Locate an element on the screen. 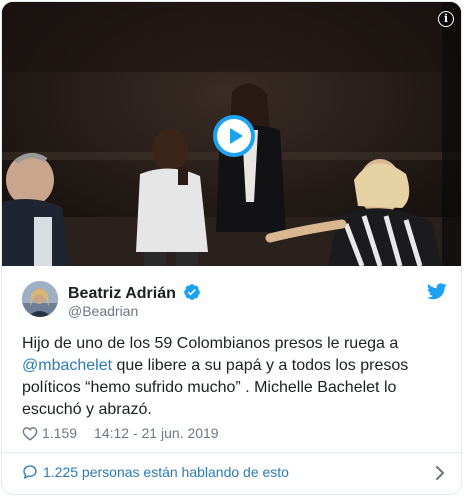  author-name: Beatriz Adrián is located at coordinates (134, 293).